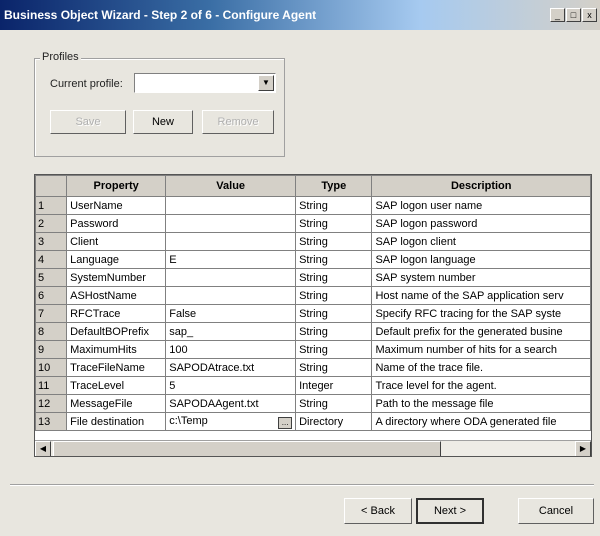 The height and width of the screenshot is (536, 600). What do you see at coordinates (51, 331) in the screenshot?
I see `row-number: 8` at bounding box center [51, 331].